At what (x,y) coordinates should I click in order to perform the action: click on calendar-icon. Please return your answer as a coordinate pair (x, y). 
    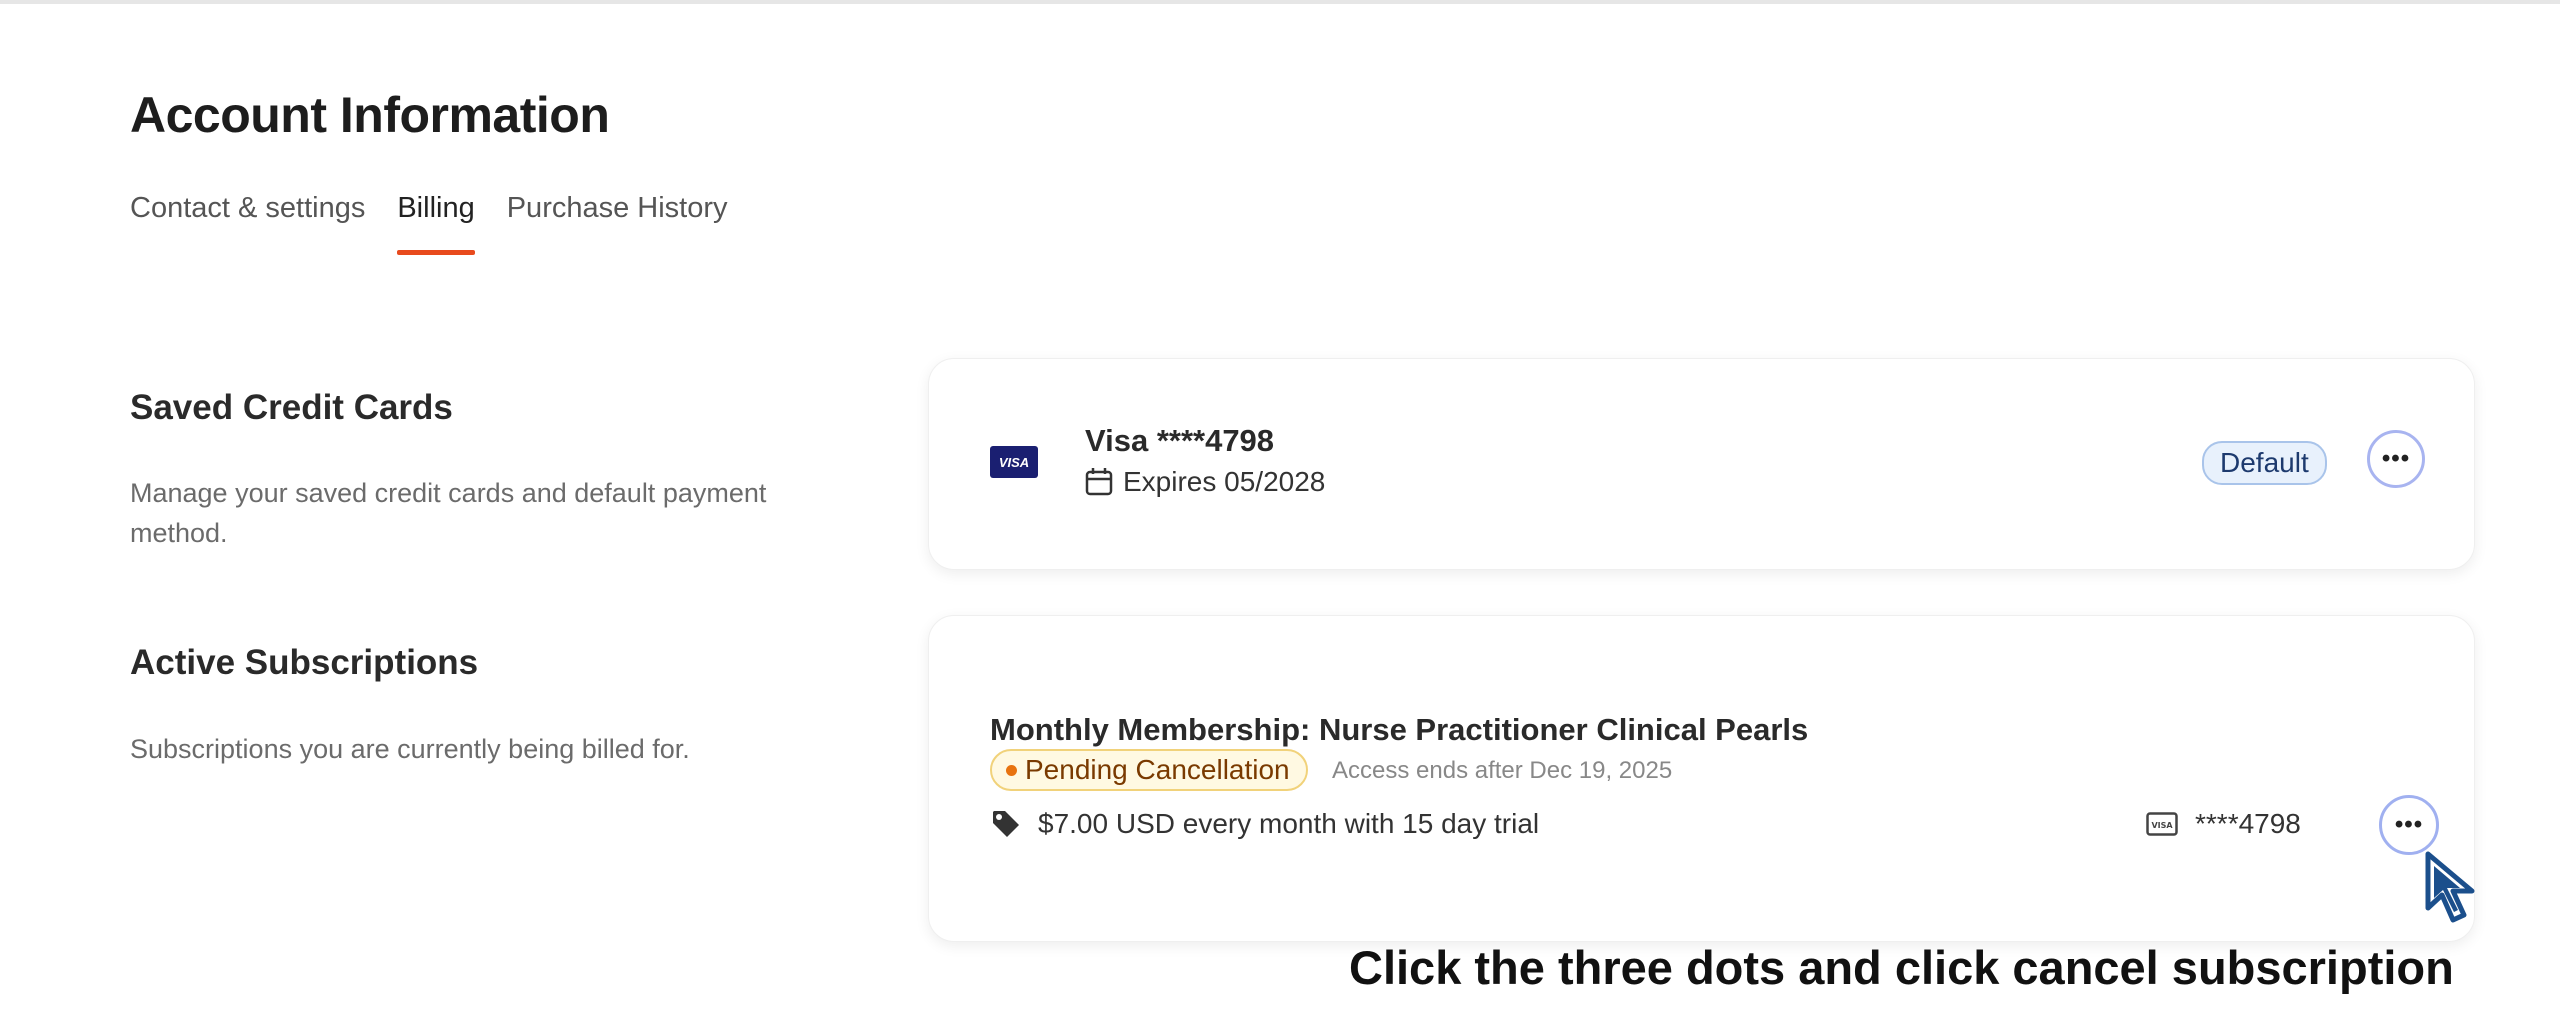
    Looking at the image, I should click on (1099, 482).